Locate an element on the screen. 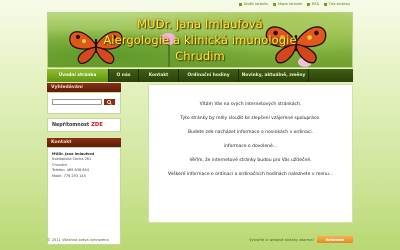 This screenshot has width=400, height=250. search-icon is located at coordinates (109, 102).